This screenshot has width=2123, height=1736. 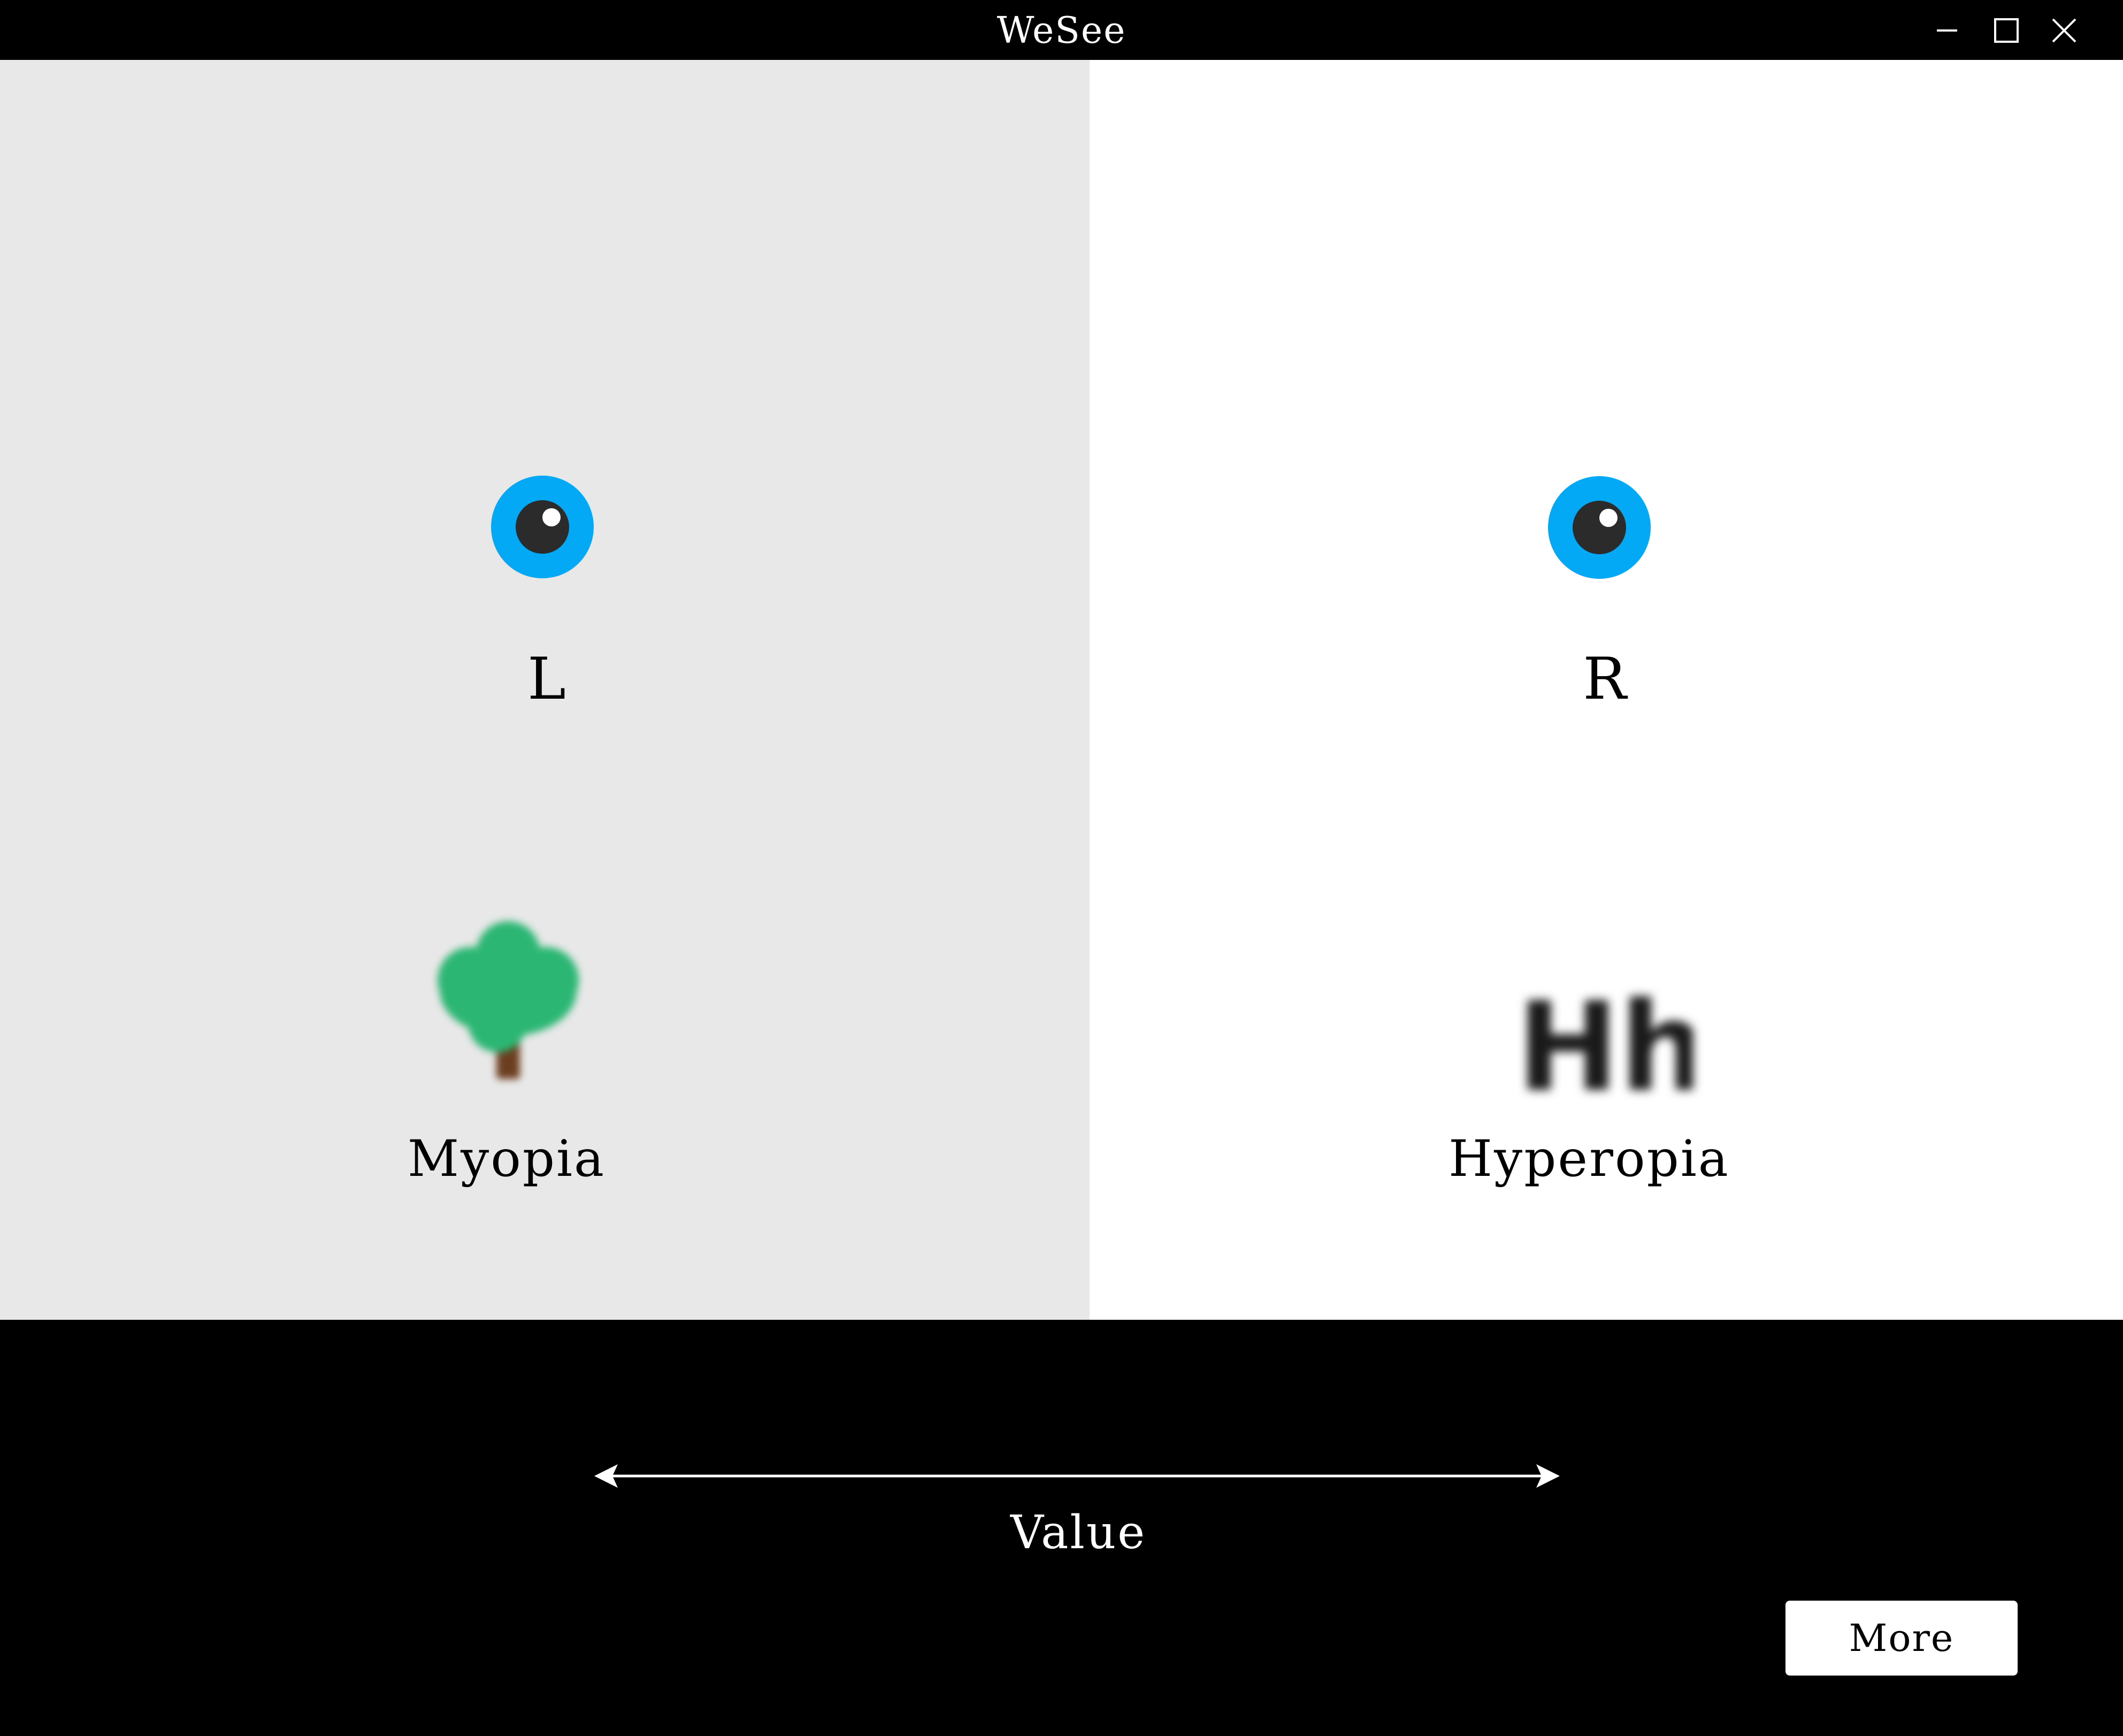 I want to click on close-icon, so click(x=2064, y=31).